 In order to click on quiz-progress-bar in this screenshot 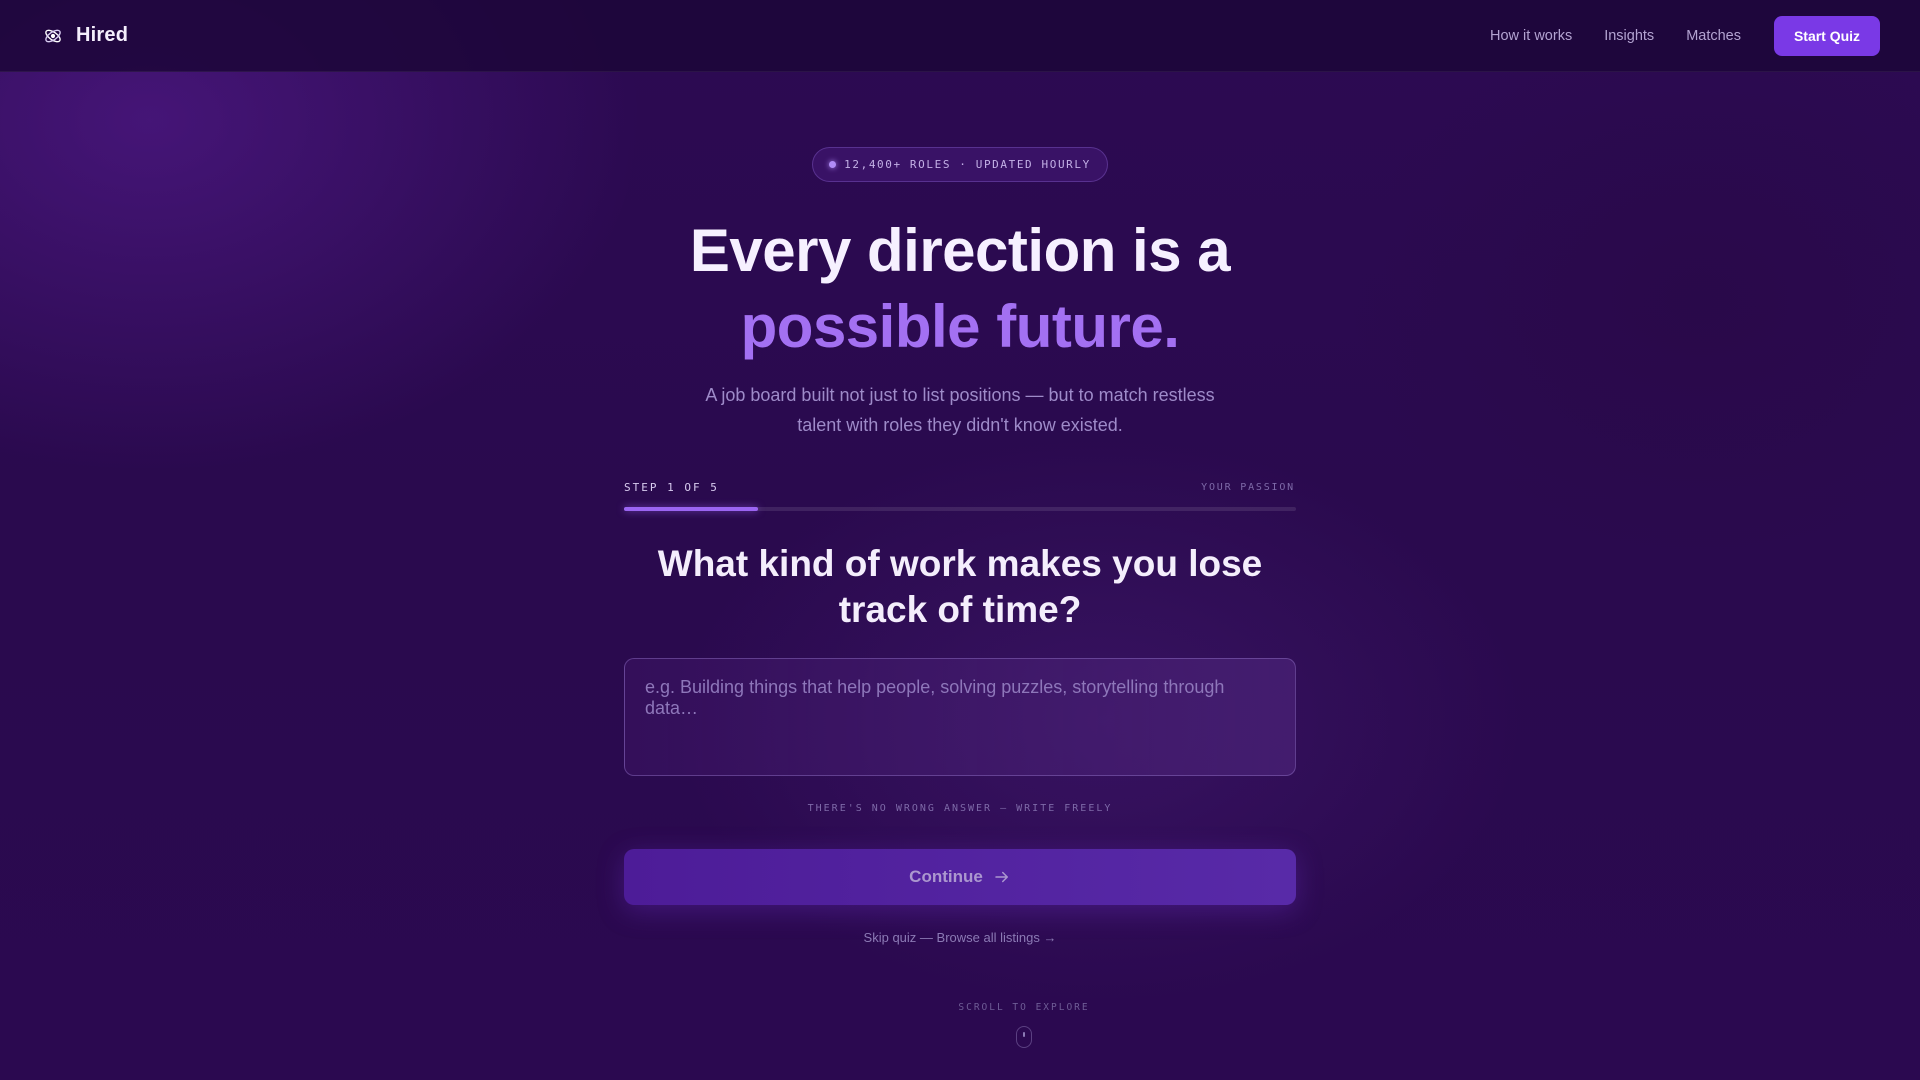, I will do `click(960, 509)`.